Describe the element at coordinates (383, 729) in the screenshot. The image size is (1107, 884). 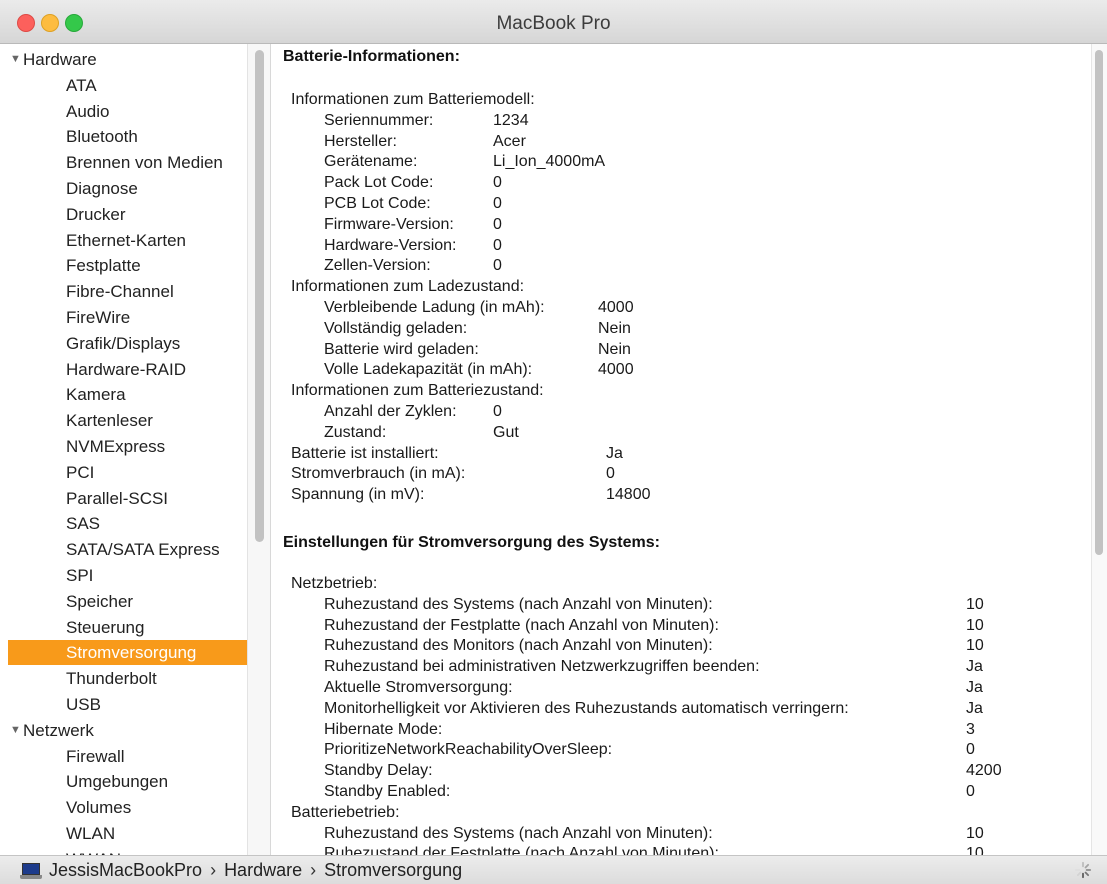
I see `property-label: Hibernate Mode:` at that location.